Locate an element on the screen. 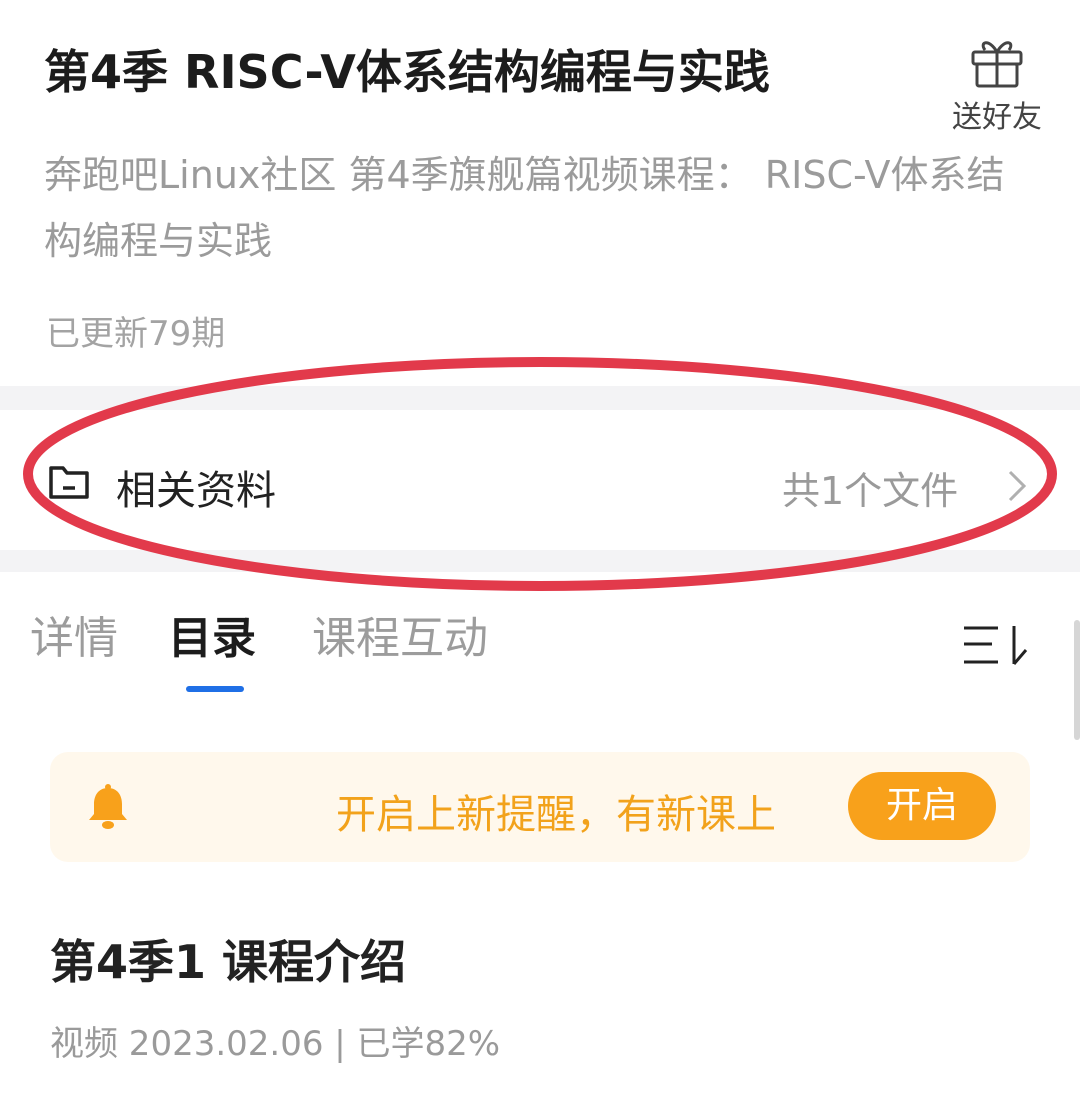 The image size is (1080, 1097). tab-interaction: 课程互动 is located at coordinates (400, 634).